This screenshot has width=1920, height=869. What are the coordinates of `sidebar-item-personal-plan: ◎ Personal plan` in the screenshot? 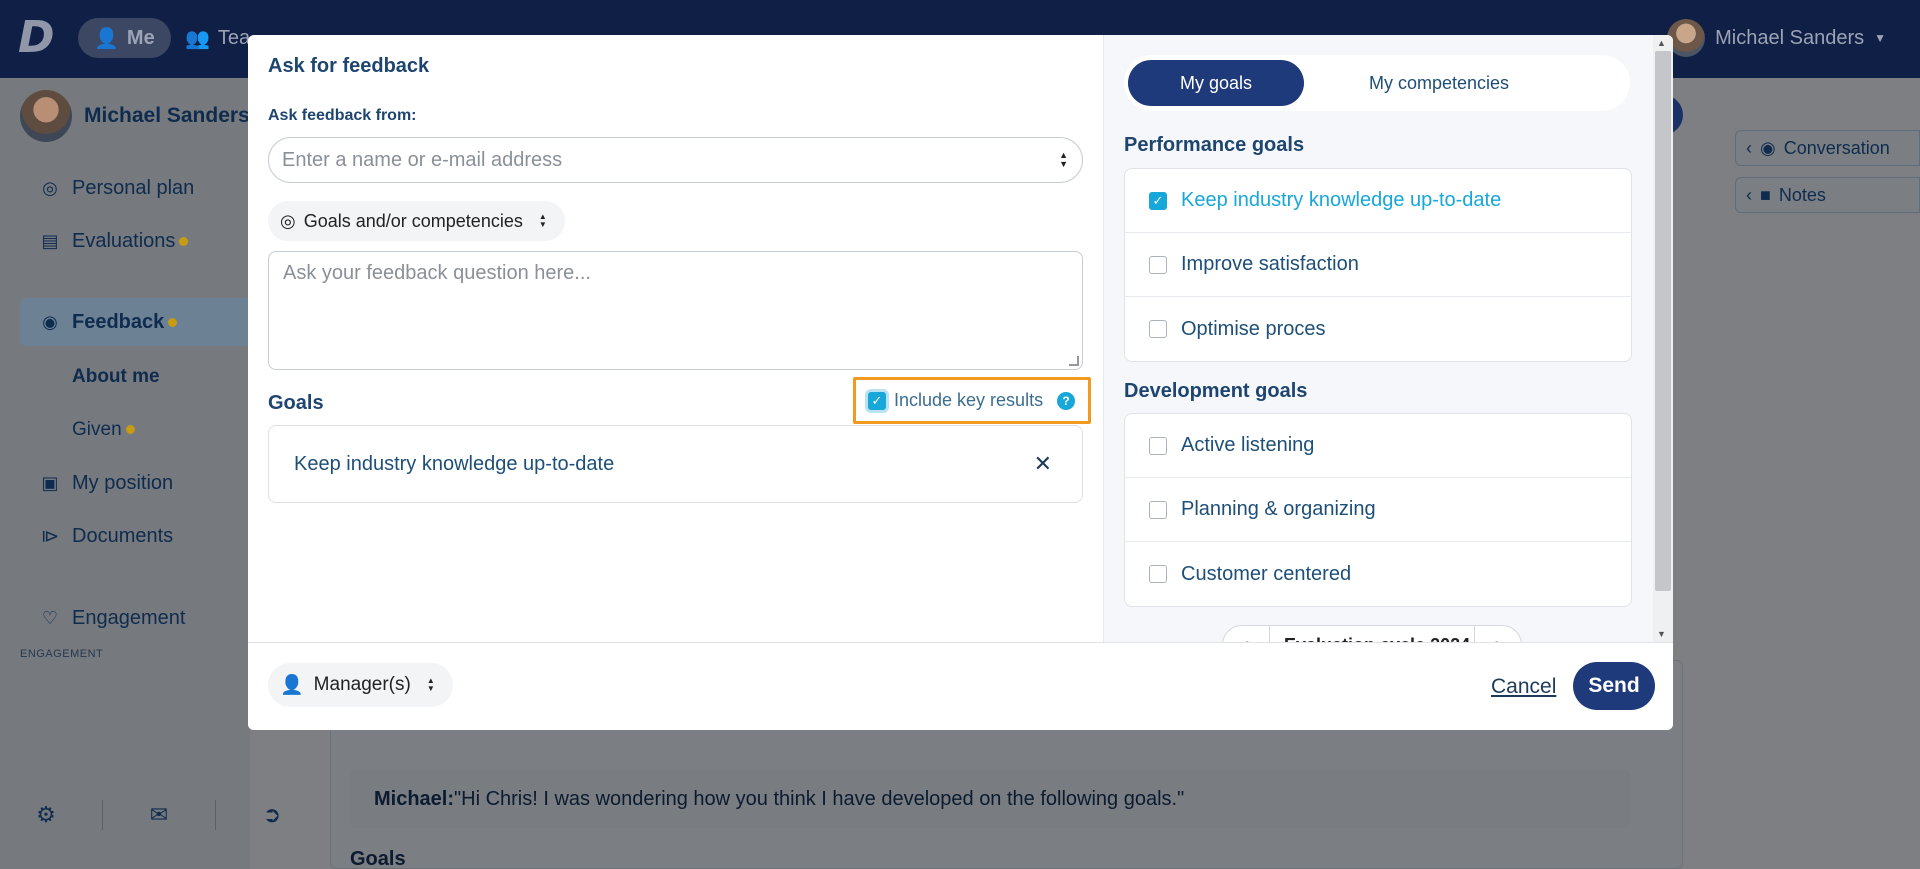 It's located at (135, 188).